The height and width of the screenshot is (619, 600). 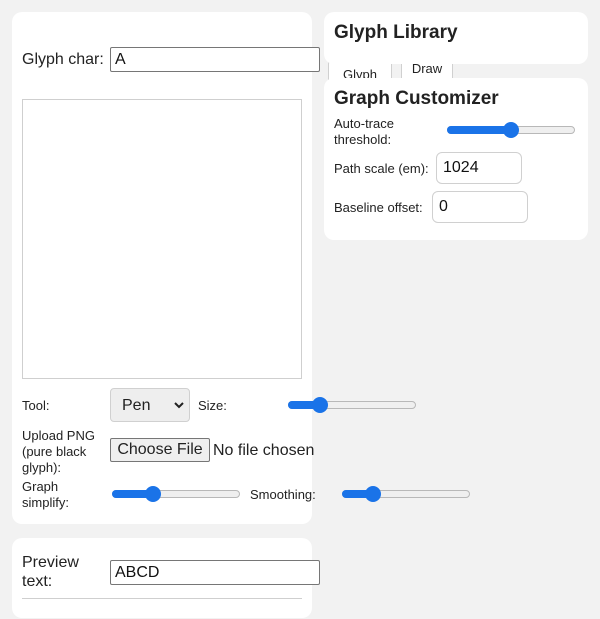 What do you see at coordinates (50, 572) in the screenshot?
I see `preview-text-label: Preview text:` at bounding box center [50, 572].